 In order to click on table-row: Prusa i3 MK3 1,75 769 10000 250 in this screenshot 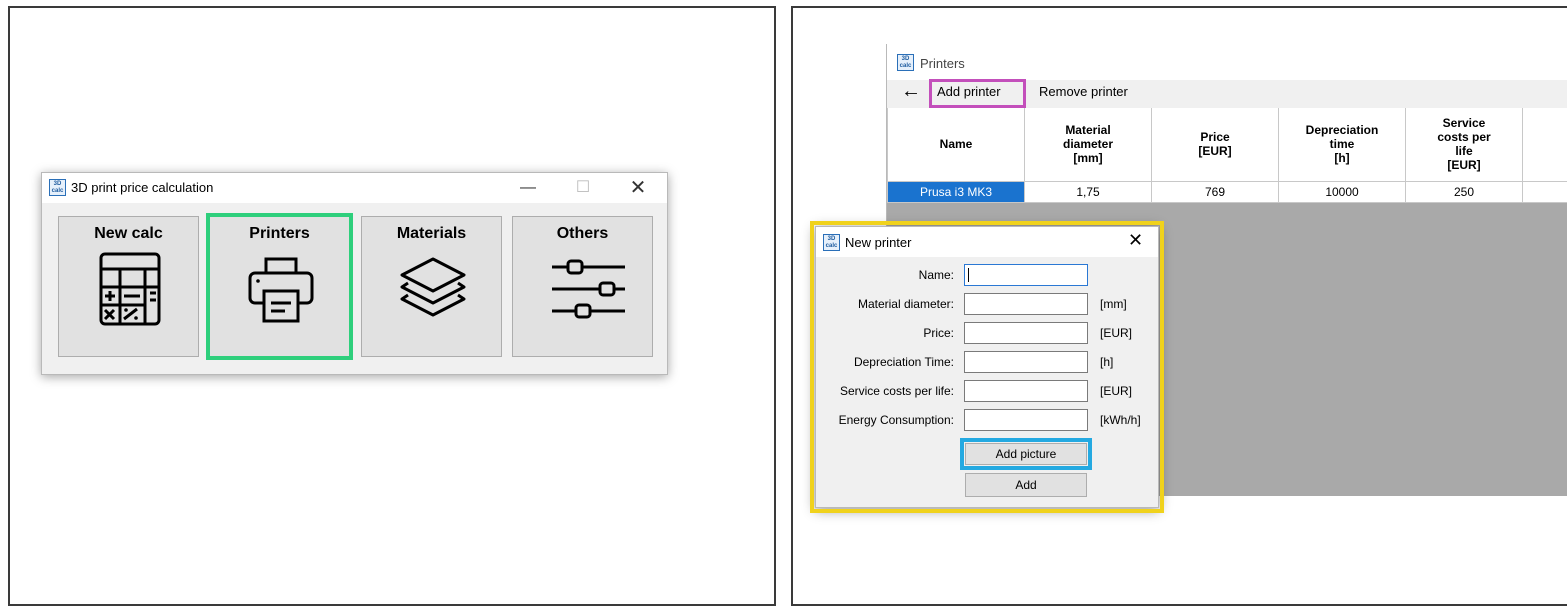, I will do `click(1227, 191)`.